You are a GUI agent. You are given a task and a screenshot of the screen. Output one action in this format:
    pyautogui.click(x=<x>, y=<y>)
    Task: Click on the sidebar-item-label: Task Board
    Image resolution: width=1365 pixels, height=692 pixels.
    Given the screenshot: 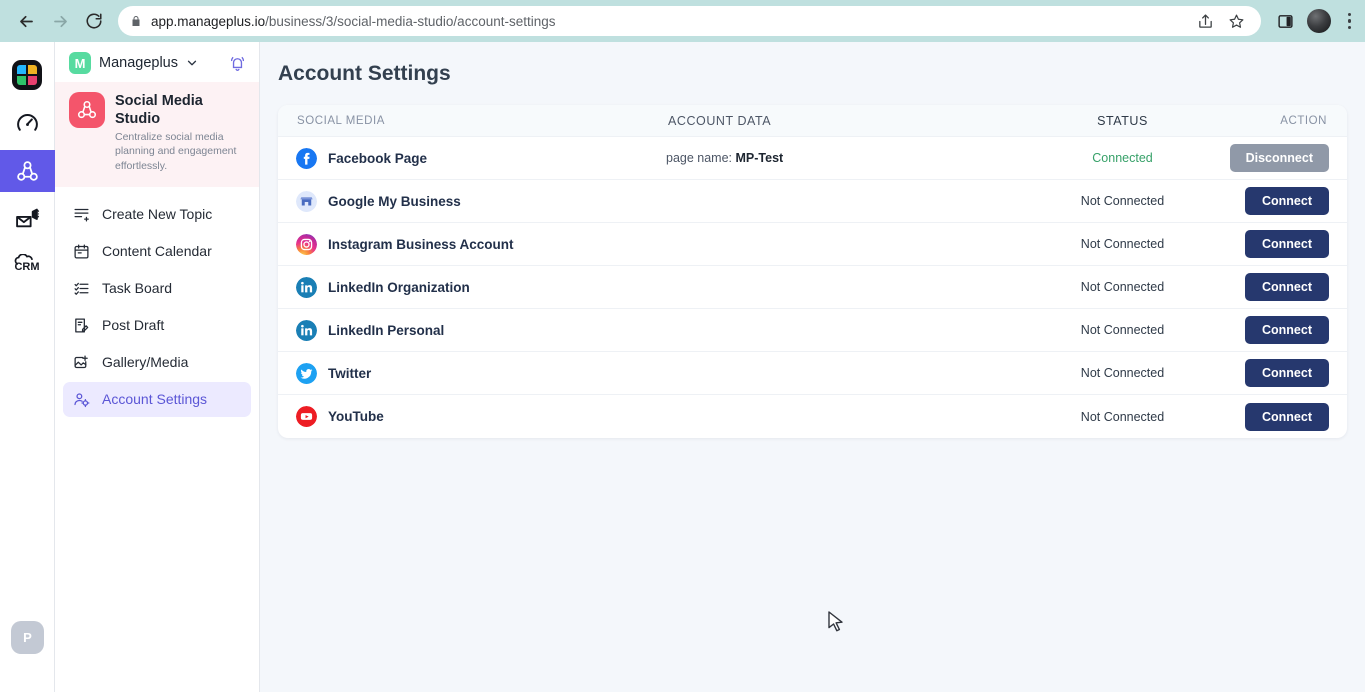 What is the action you would take?
    pyautogui.click(x=137, y=288)
    